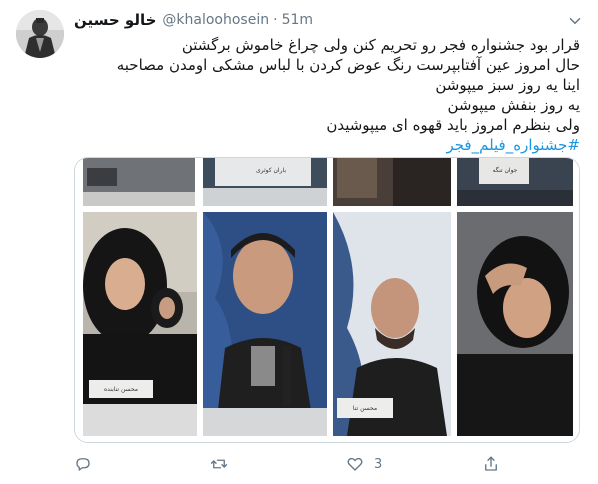  I want to click on retweet-icon, so click(219, 464).